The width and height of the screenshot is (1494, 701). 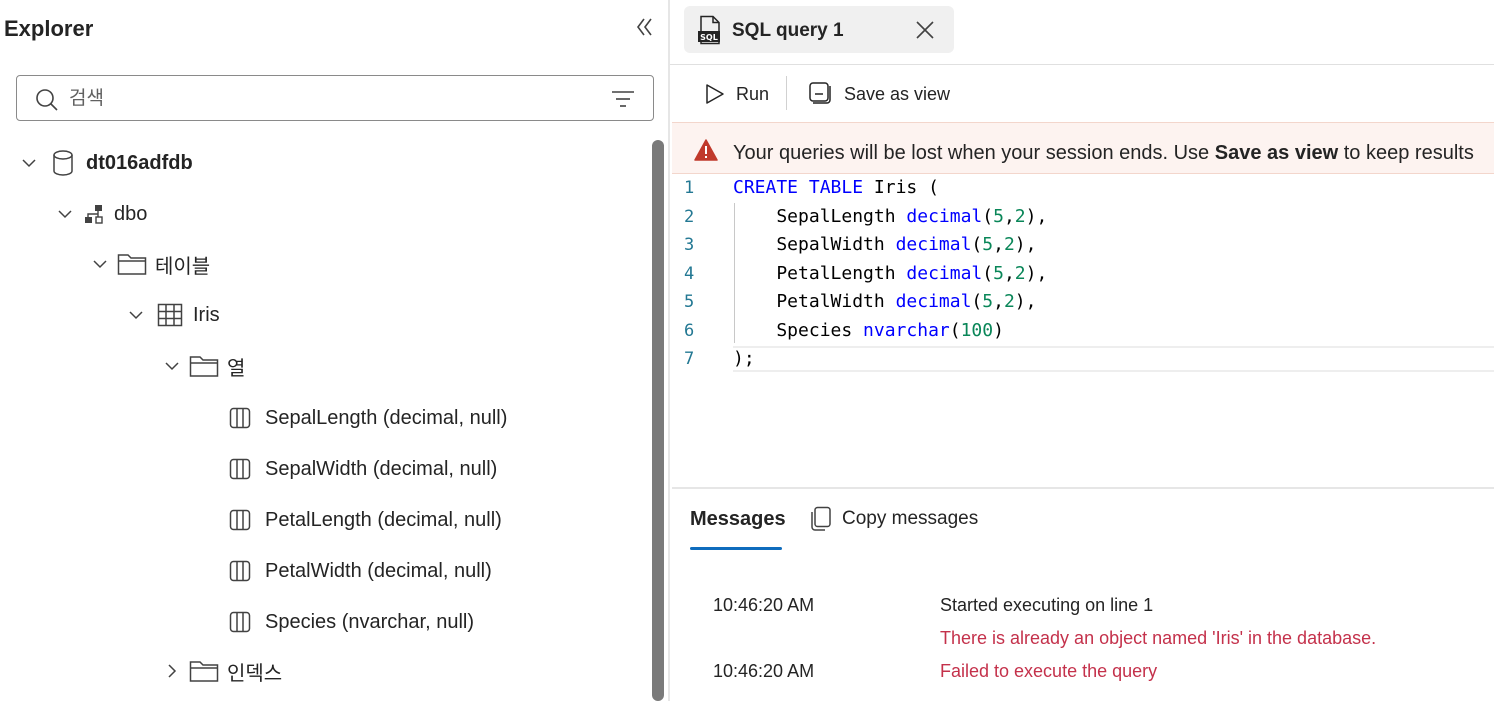 What do you see at coordinates (786, 93) in the screenshot?
I see `toolbar-separator` at bounding box center [786, 93].